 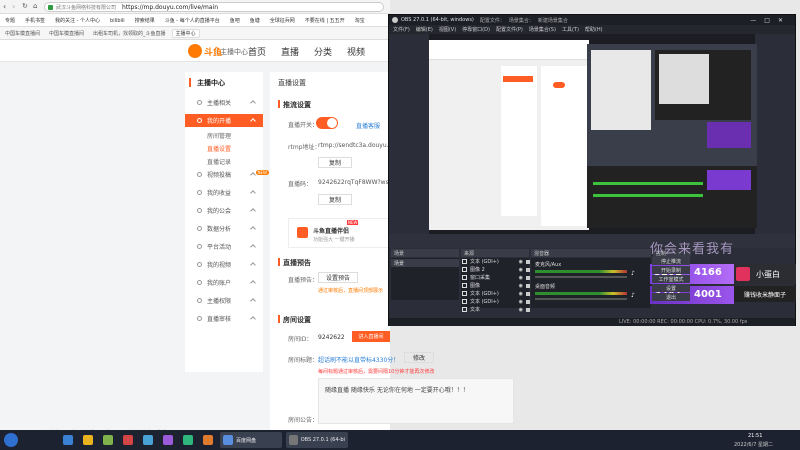 I want to click on nav-category: 分类, so click(x=323, y=51).